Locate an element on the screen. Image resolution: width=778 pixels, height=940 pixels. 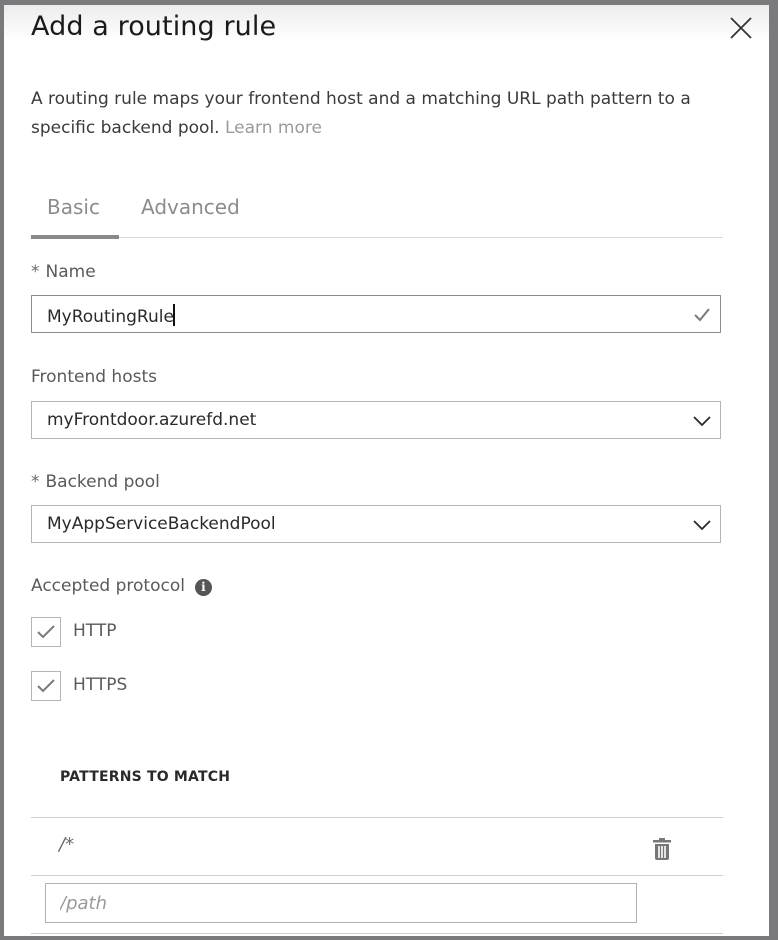
tab-basic-label: Basic is located at coordinates (73, 207).